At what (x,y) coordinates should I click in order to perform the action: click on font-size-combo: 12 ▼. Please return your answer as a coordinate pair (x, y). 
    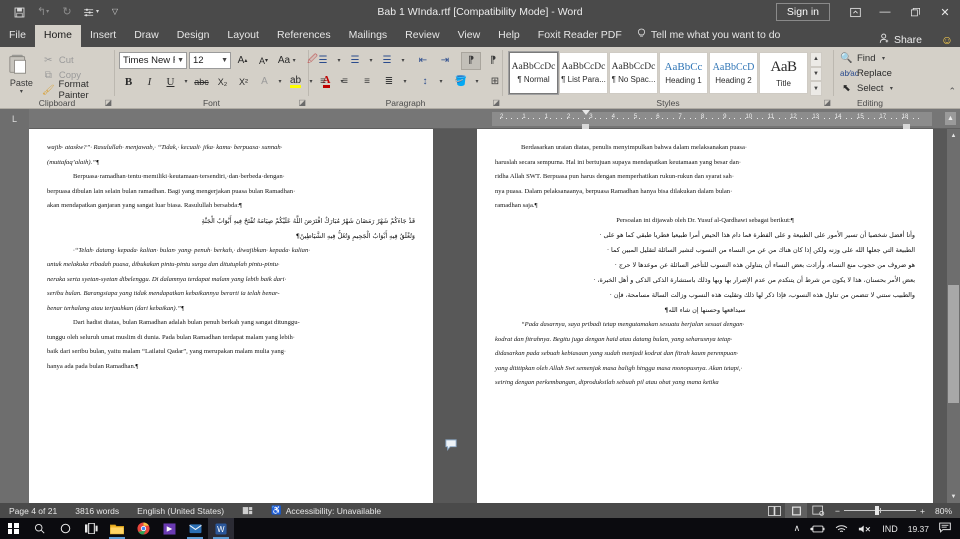
    Looking at the image, I should click on (210, 60).